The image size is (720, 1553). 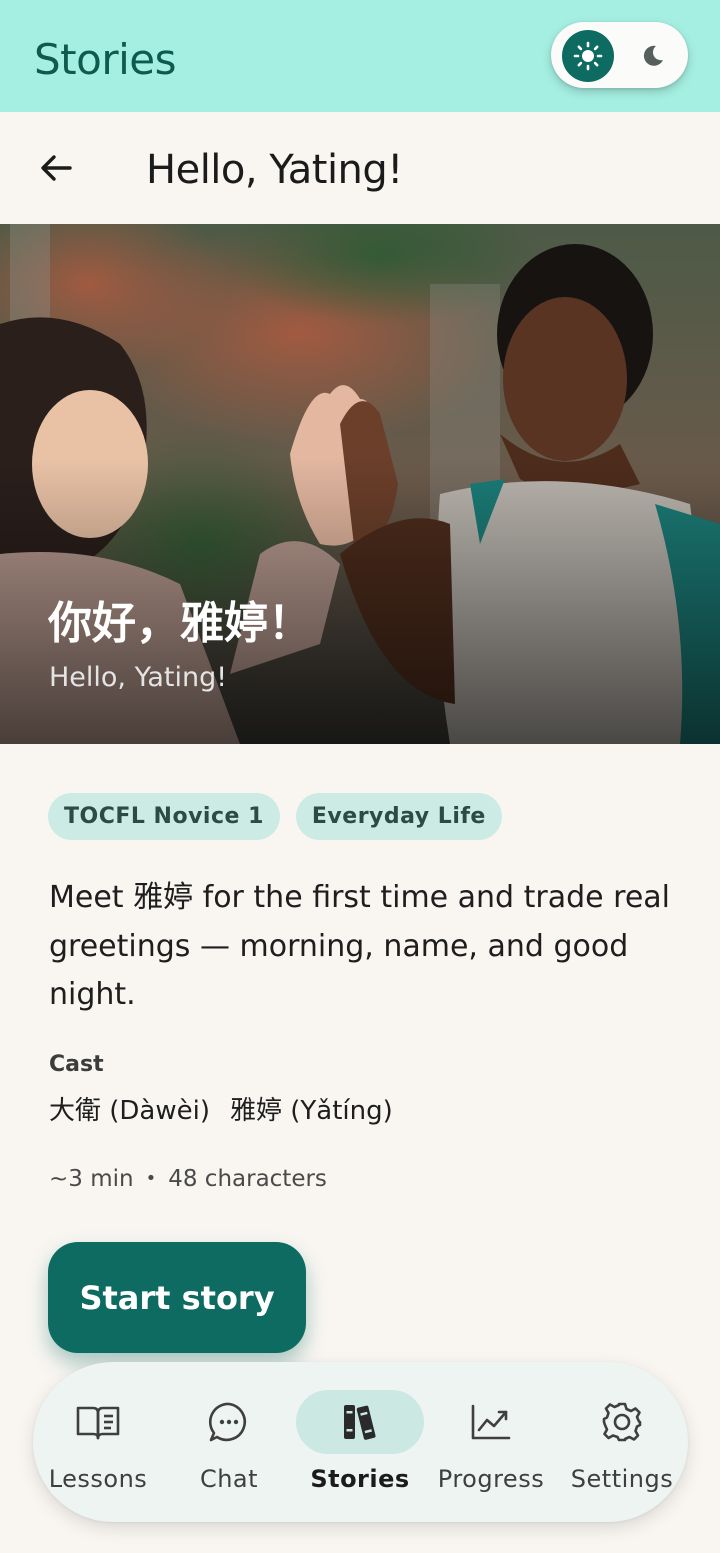 What do you see at coordinates (491, 1444) in the screenshot?
I see `nav-item-progress: Progress` at bounding box center [491, 1444].